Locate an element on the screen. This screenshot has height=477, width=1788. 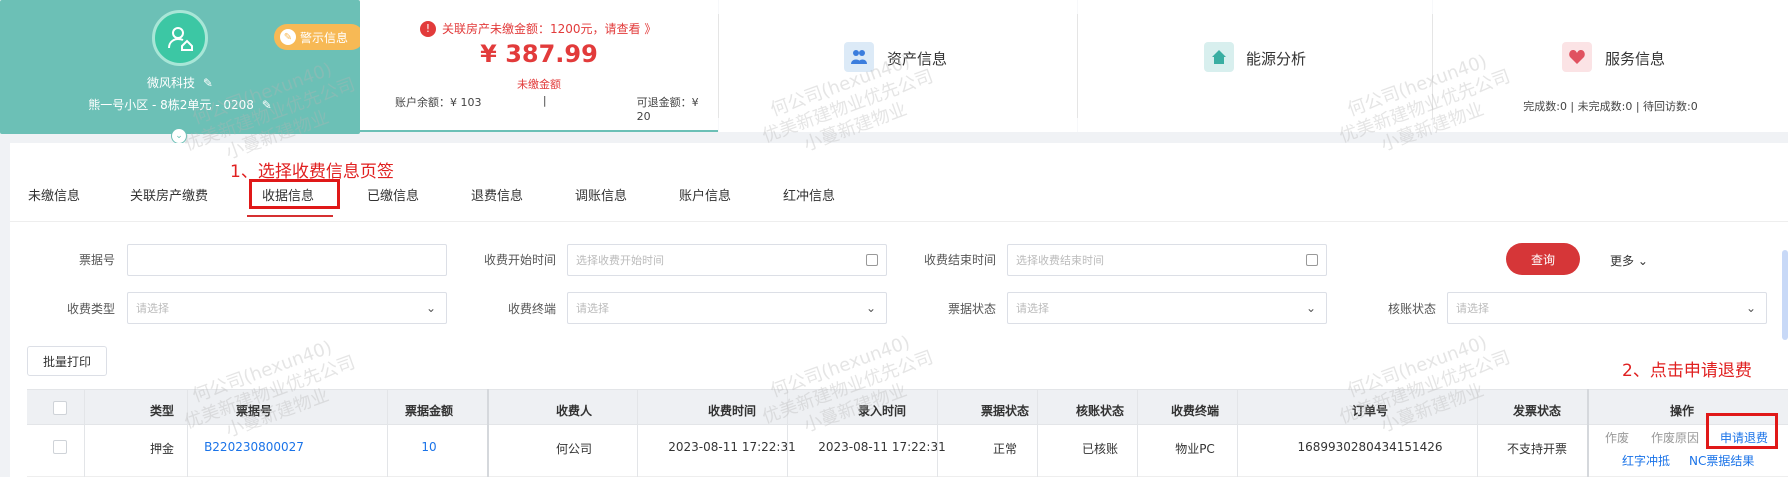
cell-entry-time: 2023-08-11 17:22:31 is located at coordinates (882, 447).